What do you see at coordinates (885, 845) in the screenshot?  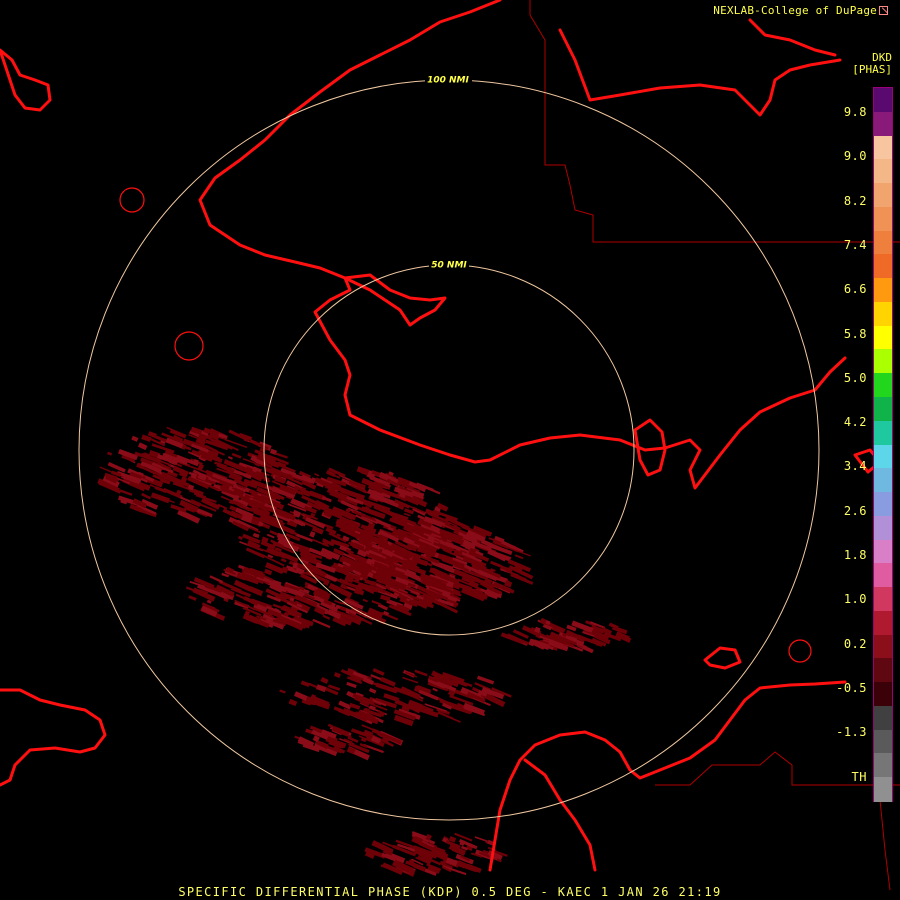 I see `boundary-line` at bounding box center [885, 845].